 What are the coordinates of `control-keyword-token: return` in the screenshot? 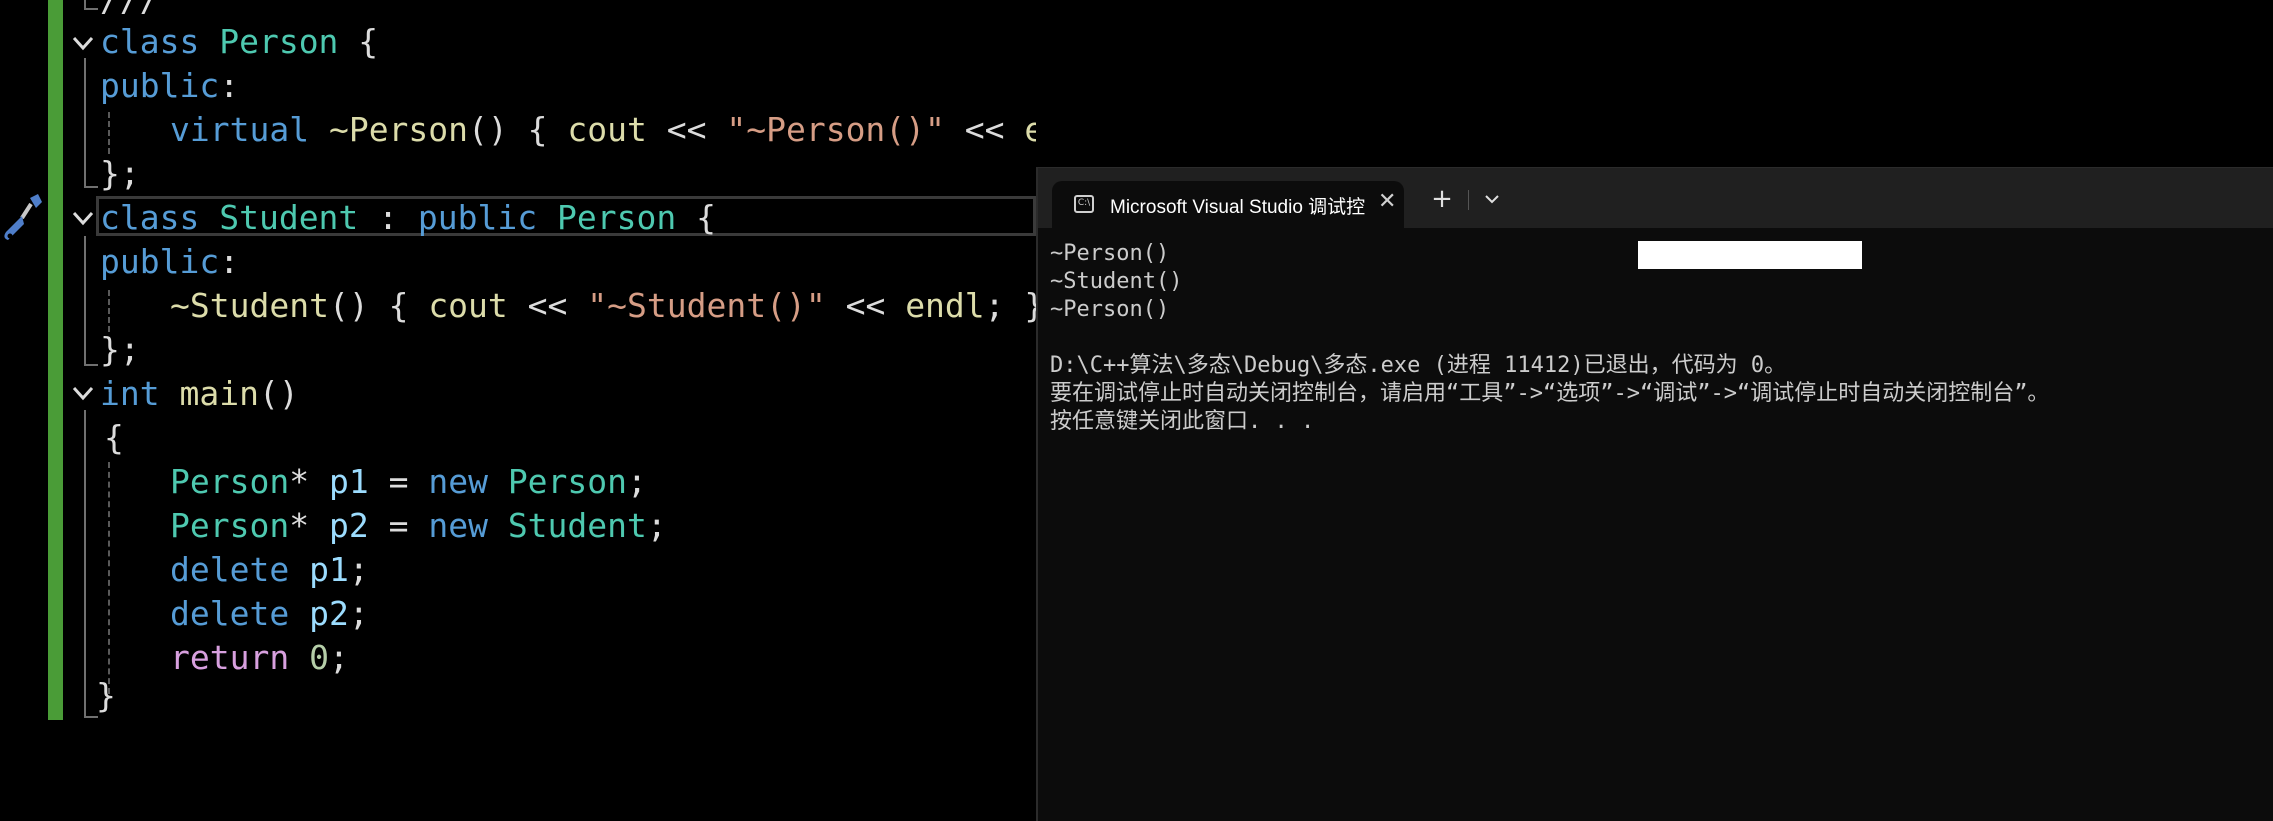 It's located at (230, 657).